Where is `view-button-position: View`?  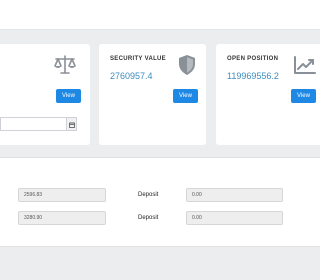
view-button-position: View is located at coordinates (303, 96).